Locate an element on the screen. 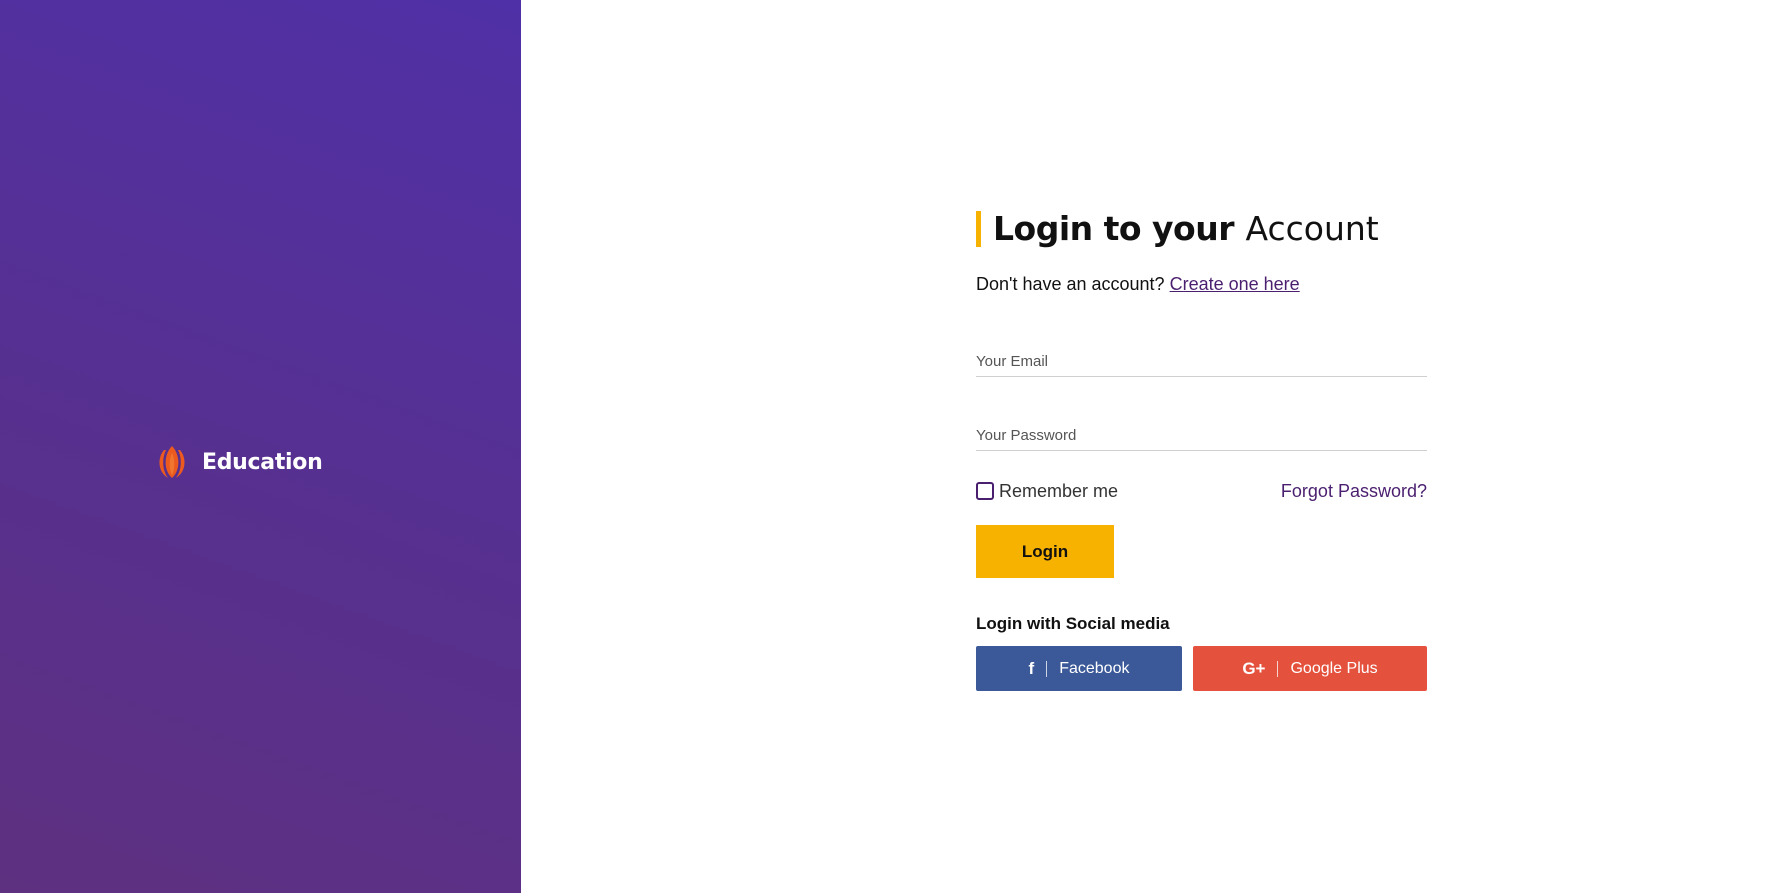 The image size is (1769, 893). title-bold: Login to your is located at coordinates (1114, 228).